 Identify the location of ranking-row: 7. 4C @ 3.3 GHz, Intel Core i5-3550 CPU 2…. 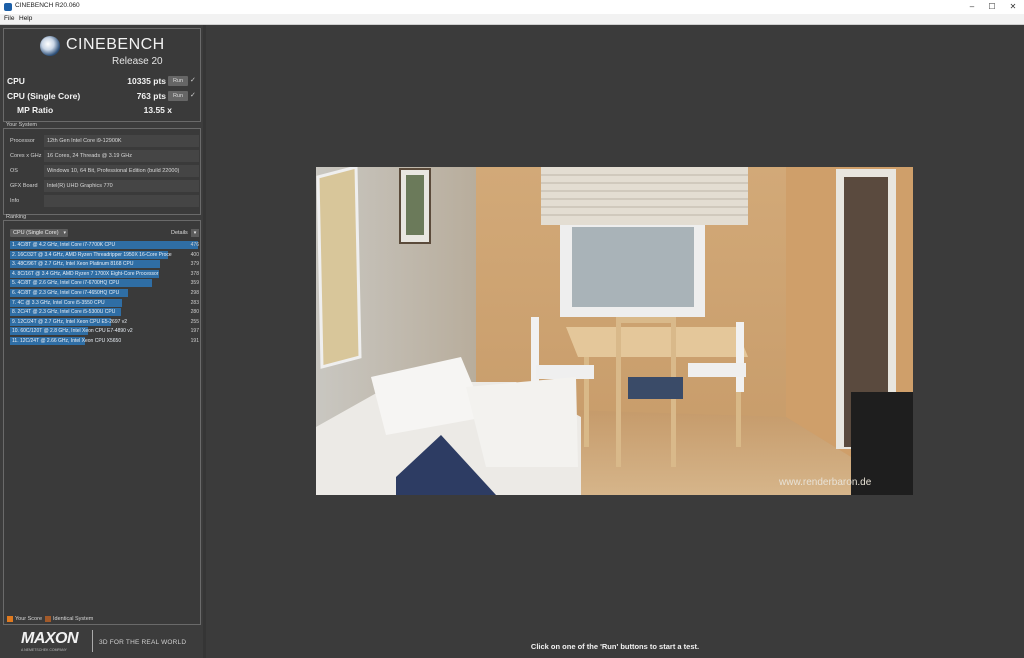
(104, 302).